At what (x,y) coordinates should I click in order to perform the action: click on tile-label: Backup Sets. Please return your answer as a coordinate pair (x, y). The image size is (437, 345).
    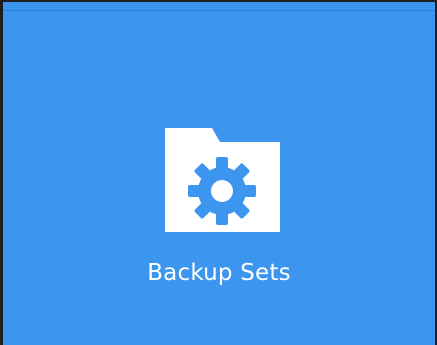
    Looking at the image, I should click on (219, 273).